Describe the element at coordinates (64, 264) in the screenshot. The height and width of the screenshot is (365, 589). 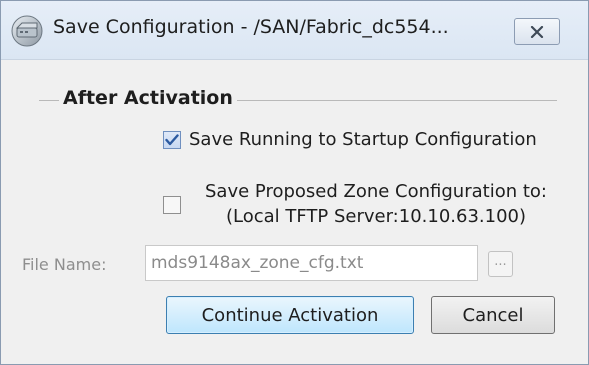
I see `file-name-label: File Name:` at that location.